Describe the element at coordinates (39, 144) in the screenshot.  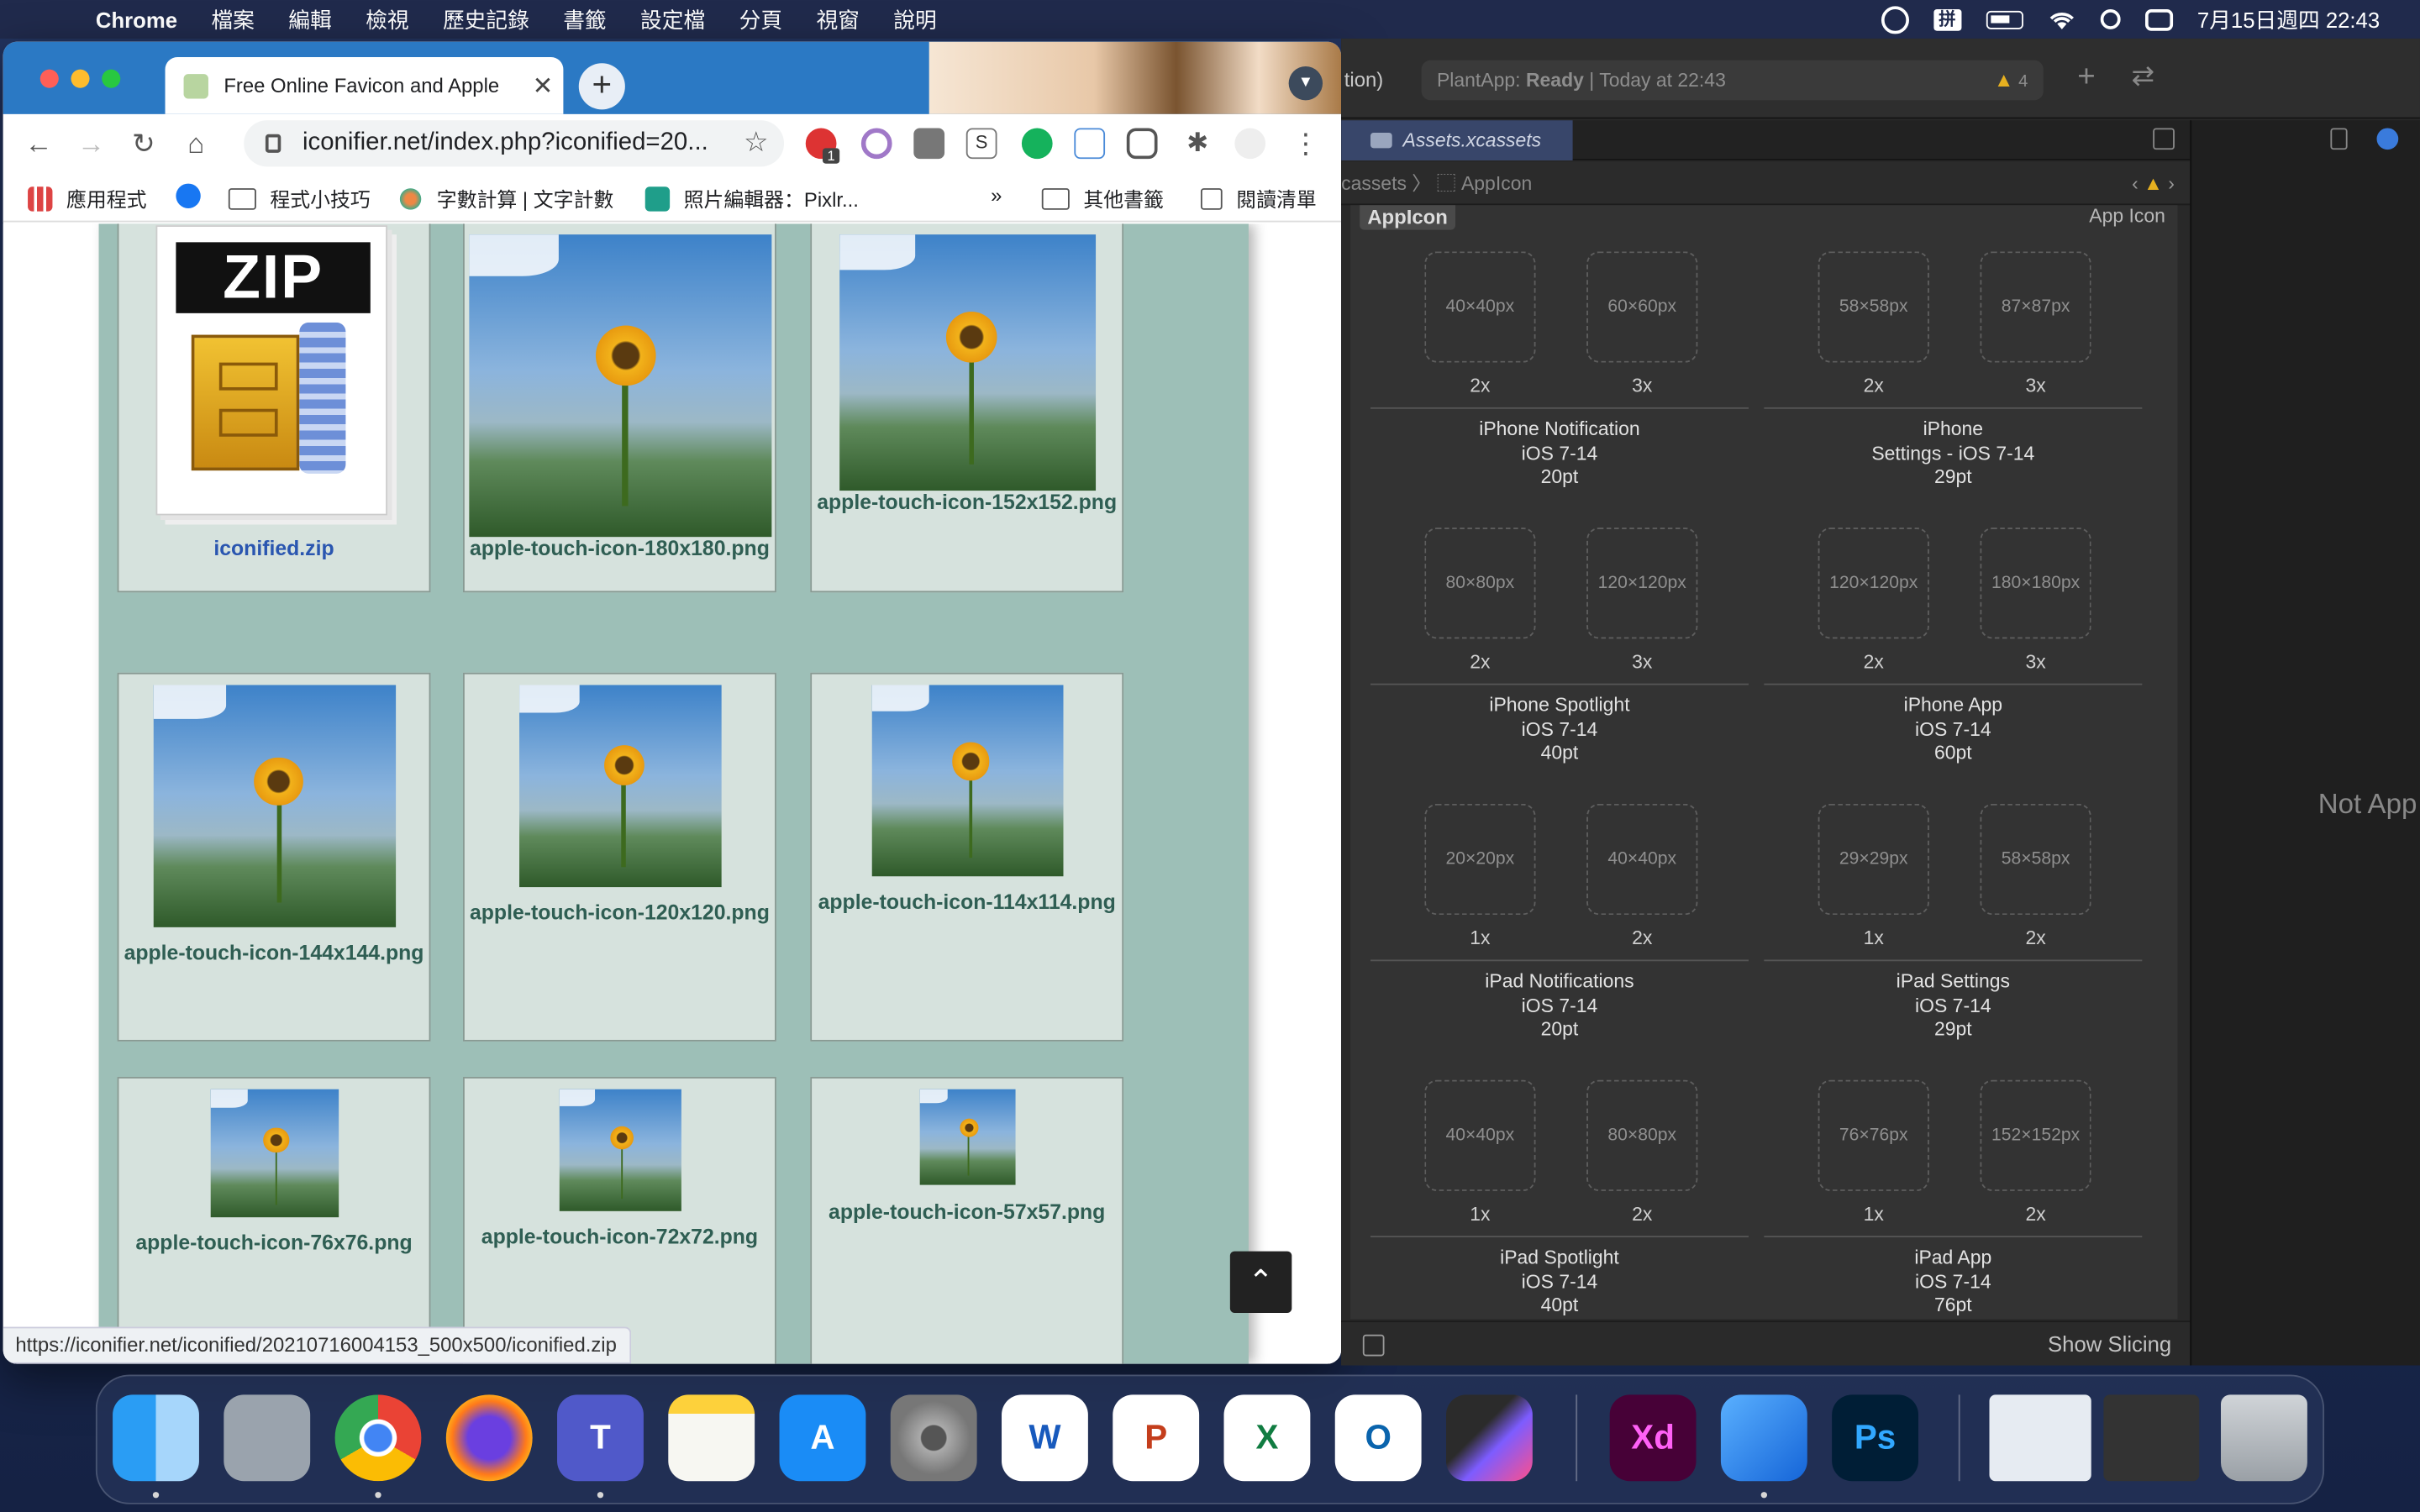
I see `back-button: ←` at that location.